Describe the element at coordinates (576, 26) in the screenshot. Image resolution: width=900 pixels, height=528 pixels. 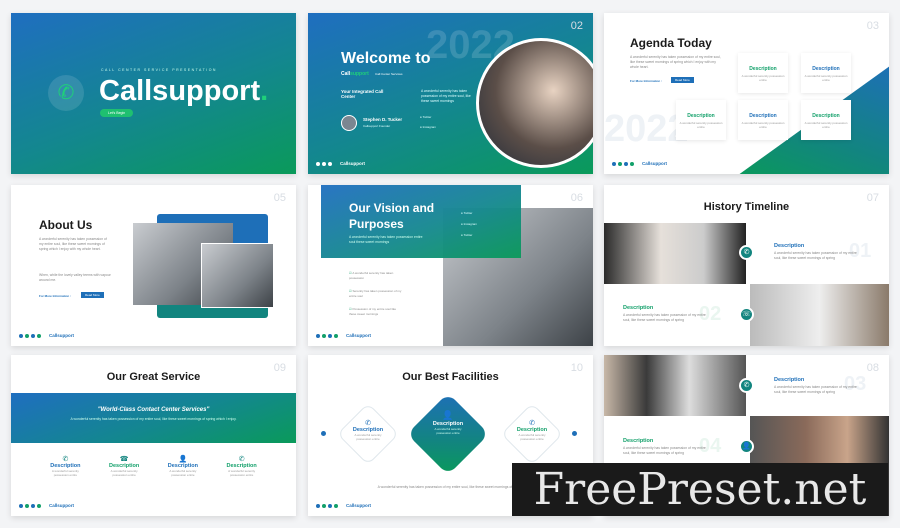
I see `slide-number: 02` at that location.